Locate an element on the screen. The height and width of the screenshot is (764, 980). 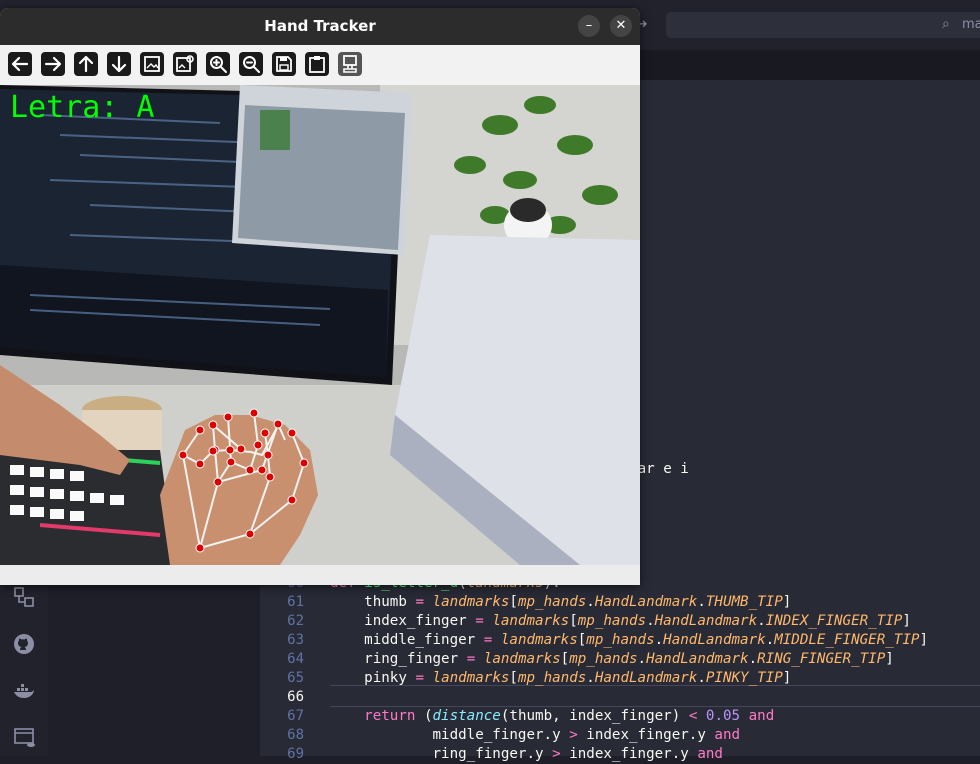
line-number: 61 is located at coordinates (295, 602).